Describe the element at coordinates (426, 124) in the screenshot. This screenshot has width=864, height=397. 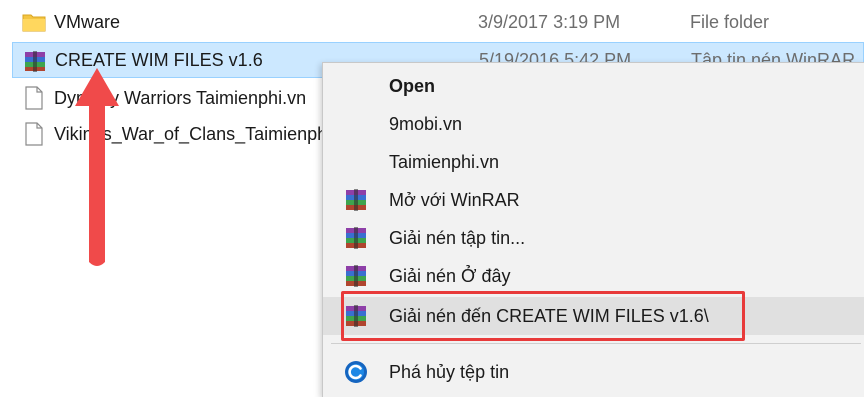
I see `menu-item-label: 9mobi.vn` at that location.